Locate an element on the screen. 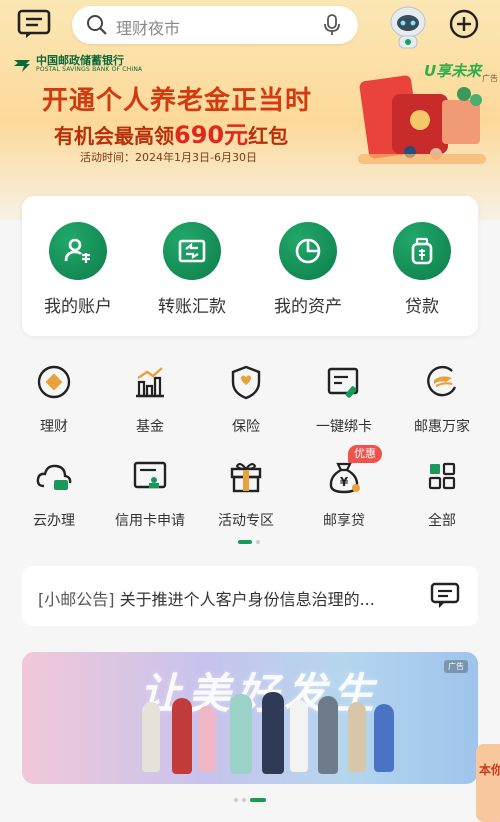 Image resolution: width=500 pixels, height=822 pixels. transfer-icon is located at coordinates (192, 251).